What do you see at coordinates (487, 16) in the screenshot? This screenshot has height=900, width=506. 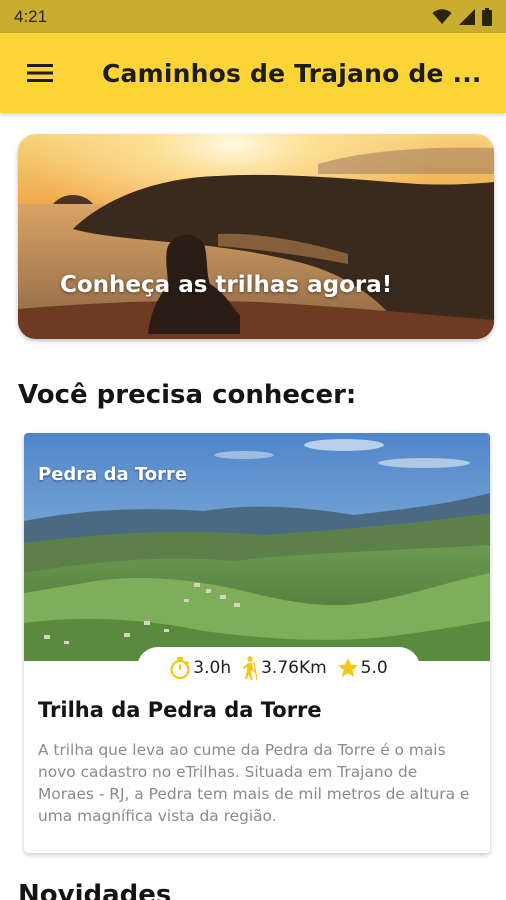 I see `battery-icon` at bounding box center [487, 16].